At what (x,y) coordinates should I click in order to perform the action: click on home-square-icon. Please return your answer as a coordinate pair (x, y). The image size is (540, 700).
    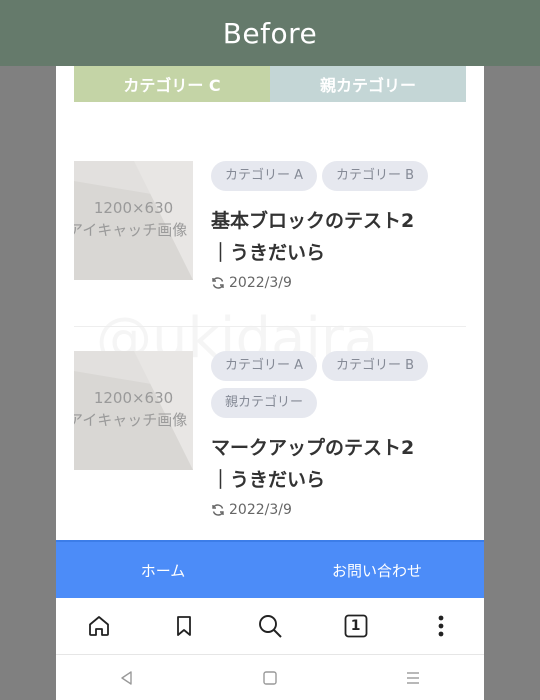
    Looking at the image, I should click on (270, 678).